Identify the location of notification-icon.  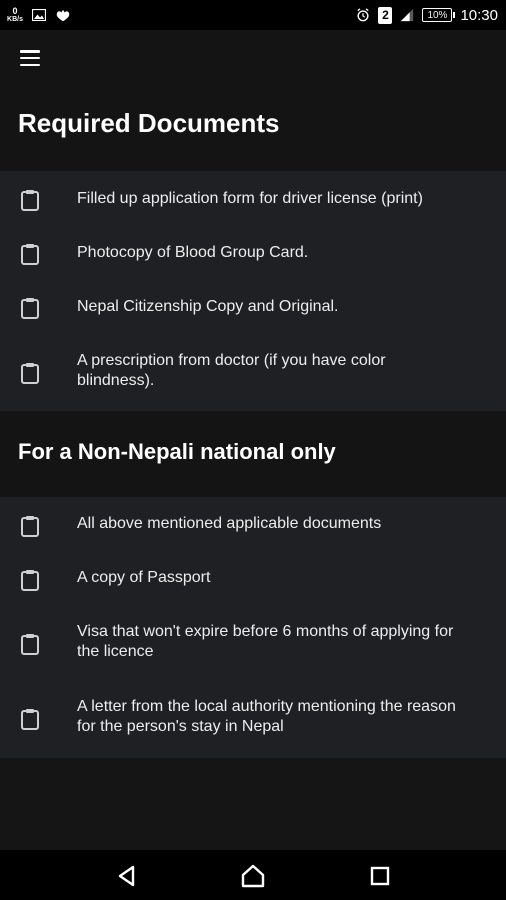
(63, 15).